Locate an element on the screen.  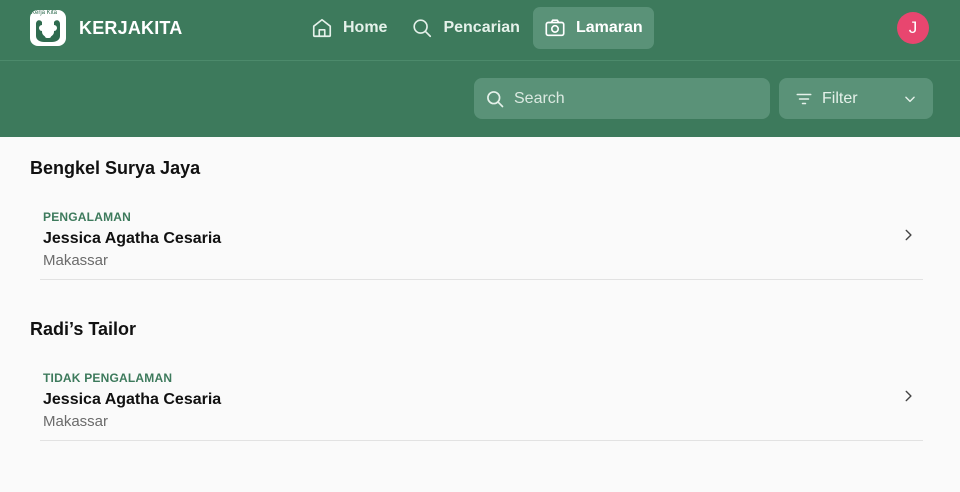
experience-tag: PENGALAMAN is located at coordinates (87, 217).